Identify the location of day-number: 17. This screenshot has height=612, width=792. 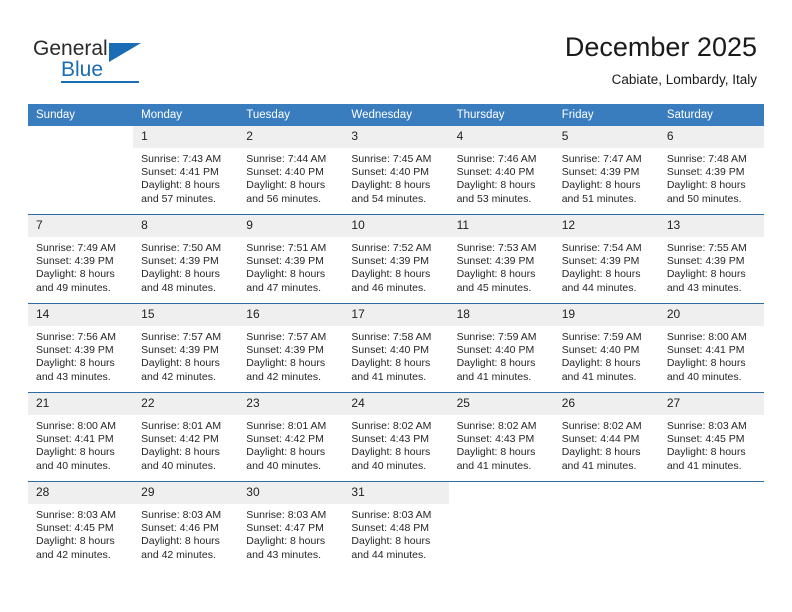
(396, 315).